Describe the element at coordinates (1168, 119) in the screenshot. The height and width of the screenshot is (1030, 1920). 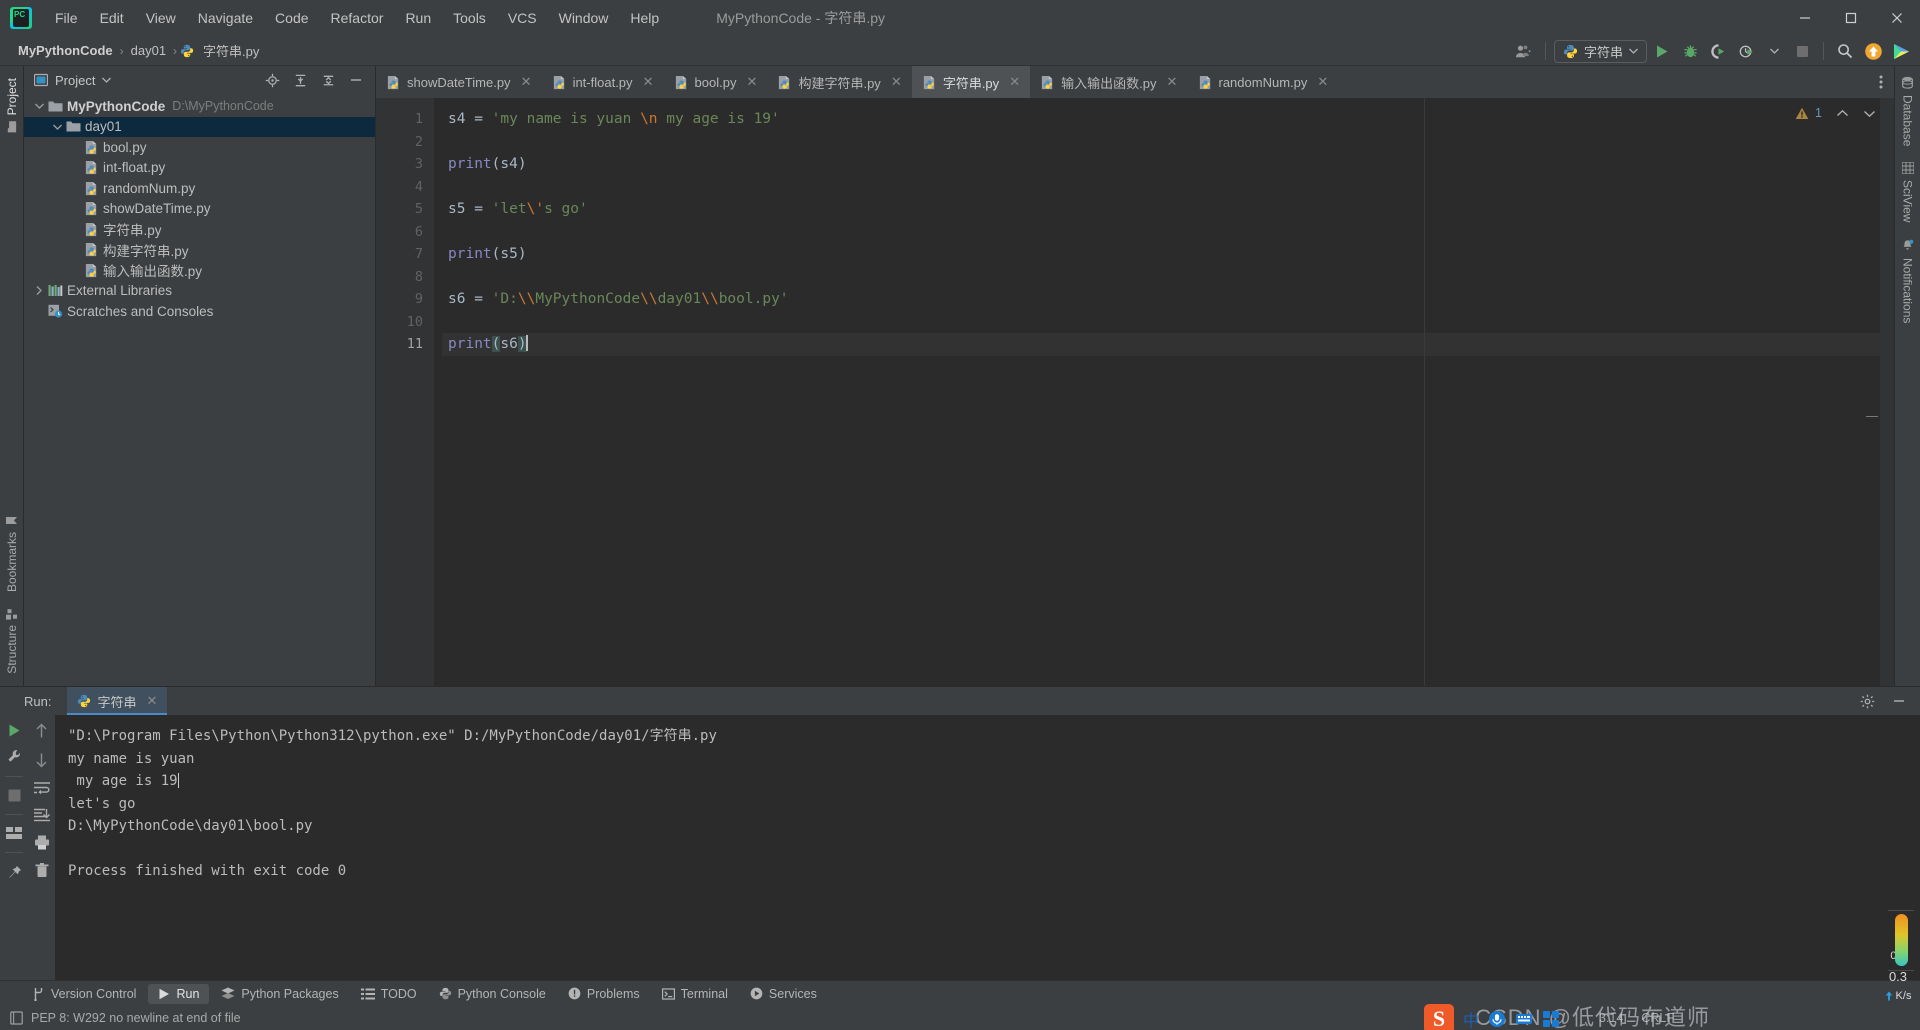
I see `code-line: s4 = 'my name is yuan \n my age is 19'` at that location.